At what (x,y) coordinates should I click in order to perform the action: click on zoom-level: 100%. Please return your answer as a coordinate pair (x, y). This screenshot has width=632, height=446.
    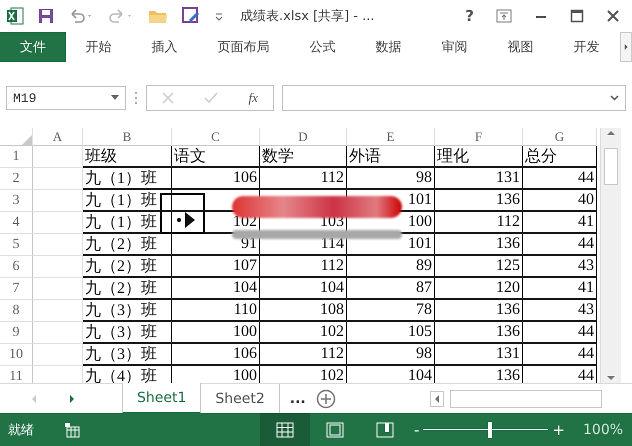
    Looking at the image, I should click on (603, 430).